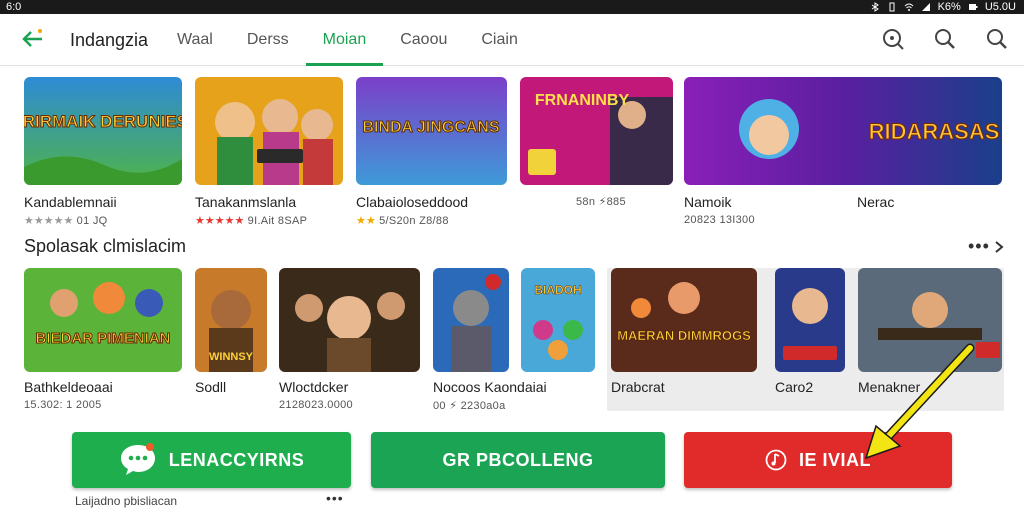 The image size is (1024, 512). I want to click on game-title: Bathkeldeoaai, so click(68, 387).